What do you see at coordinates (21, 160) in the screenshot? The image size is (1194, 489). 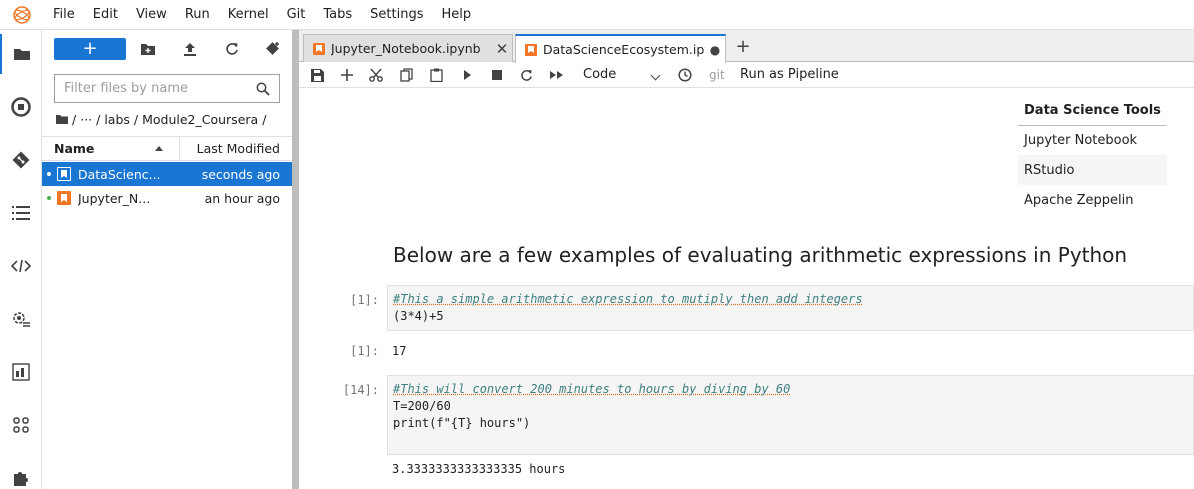 I see `git-icon` at bounding box center [21, 160].